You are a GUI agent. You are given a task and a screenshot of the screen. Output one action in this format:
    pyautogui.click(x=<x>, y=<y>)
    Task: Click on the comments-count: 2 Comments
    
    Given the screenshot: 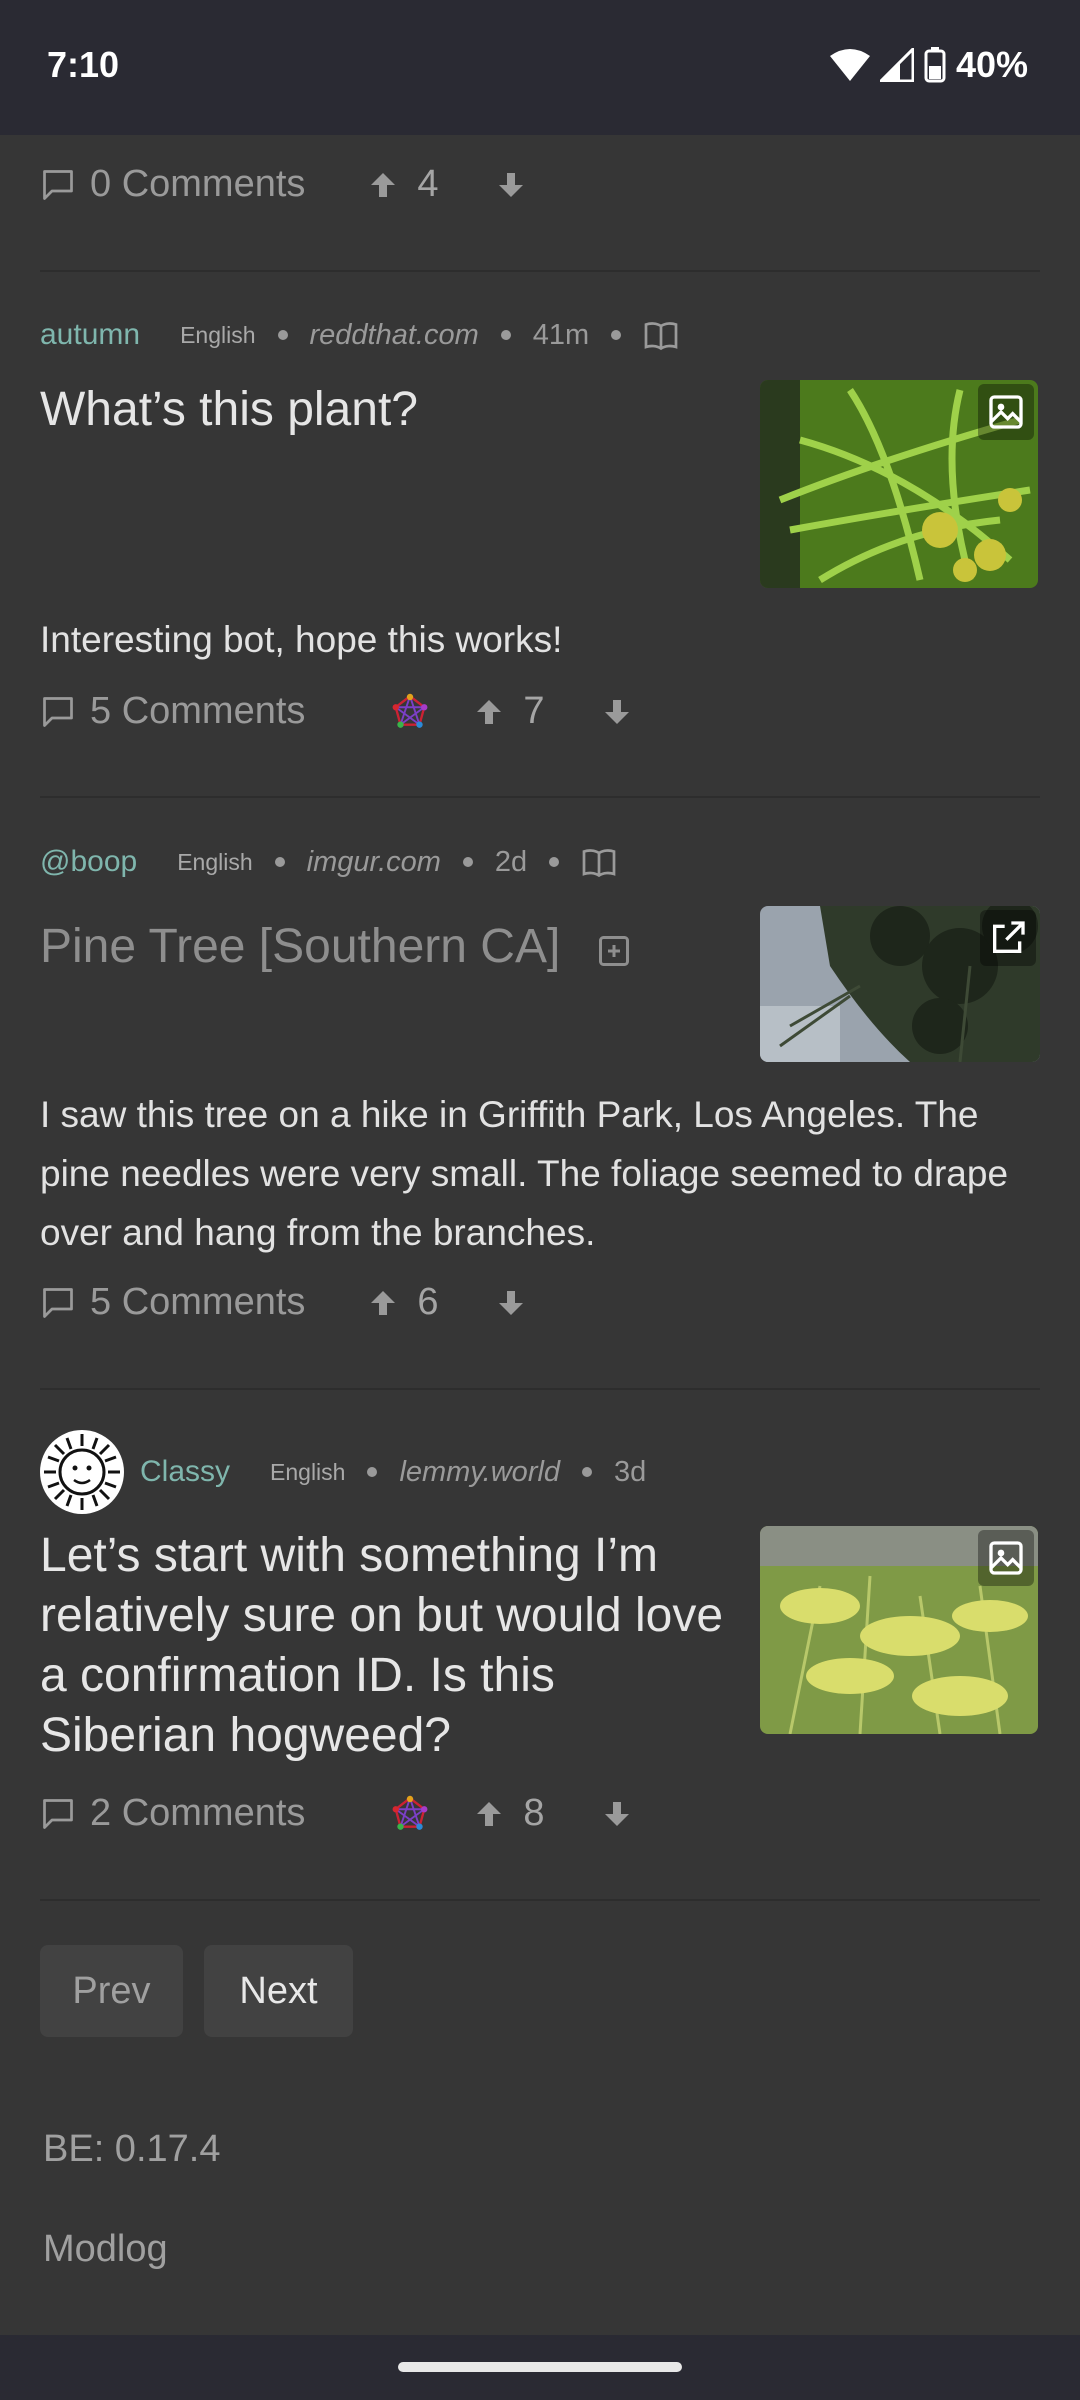 What is the action you would take?
    pyautogui.click(x=198, y=1813)
    